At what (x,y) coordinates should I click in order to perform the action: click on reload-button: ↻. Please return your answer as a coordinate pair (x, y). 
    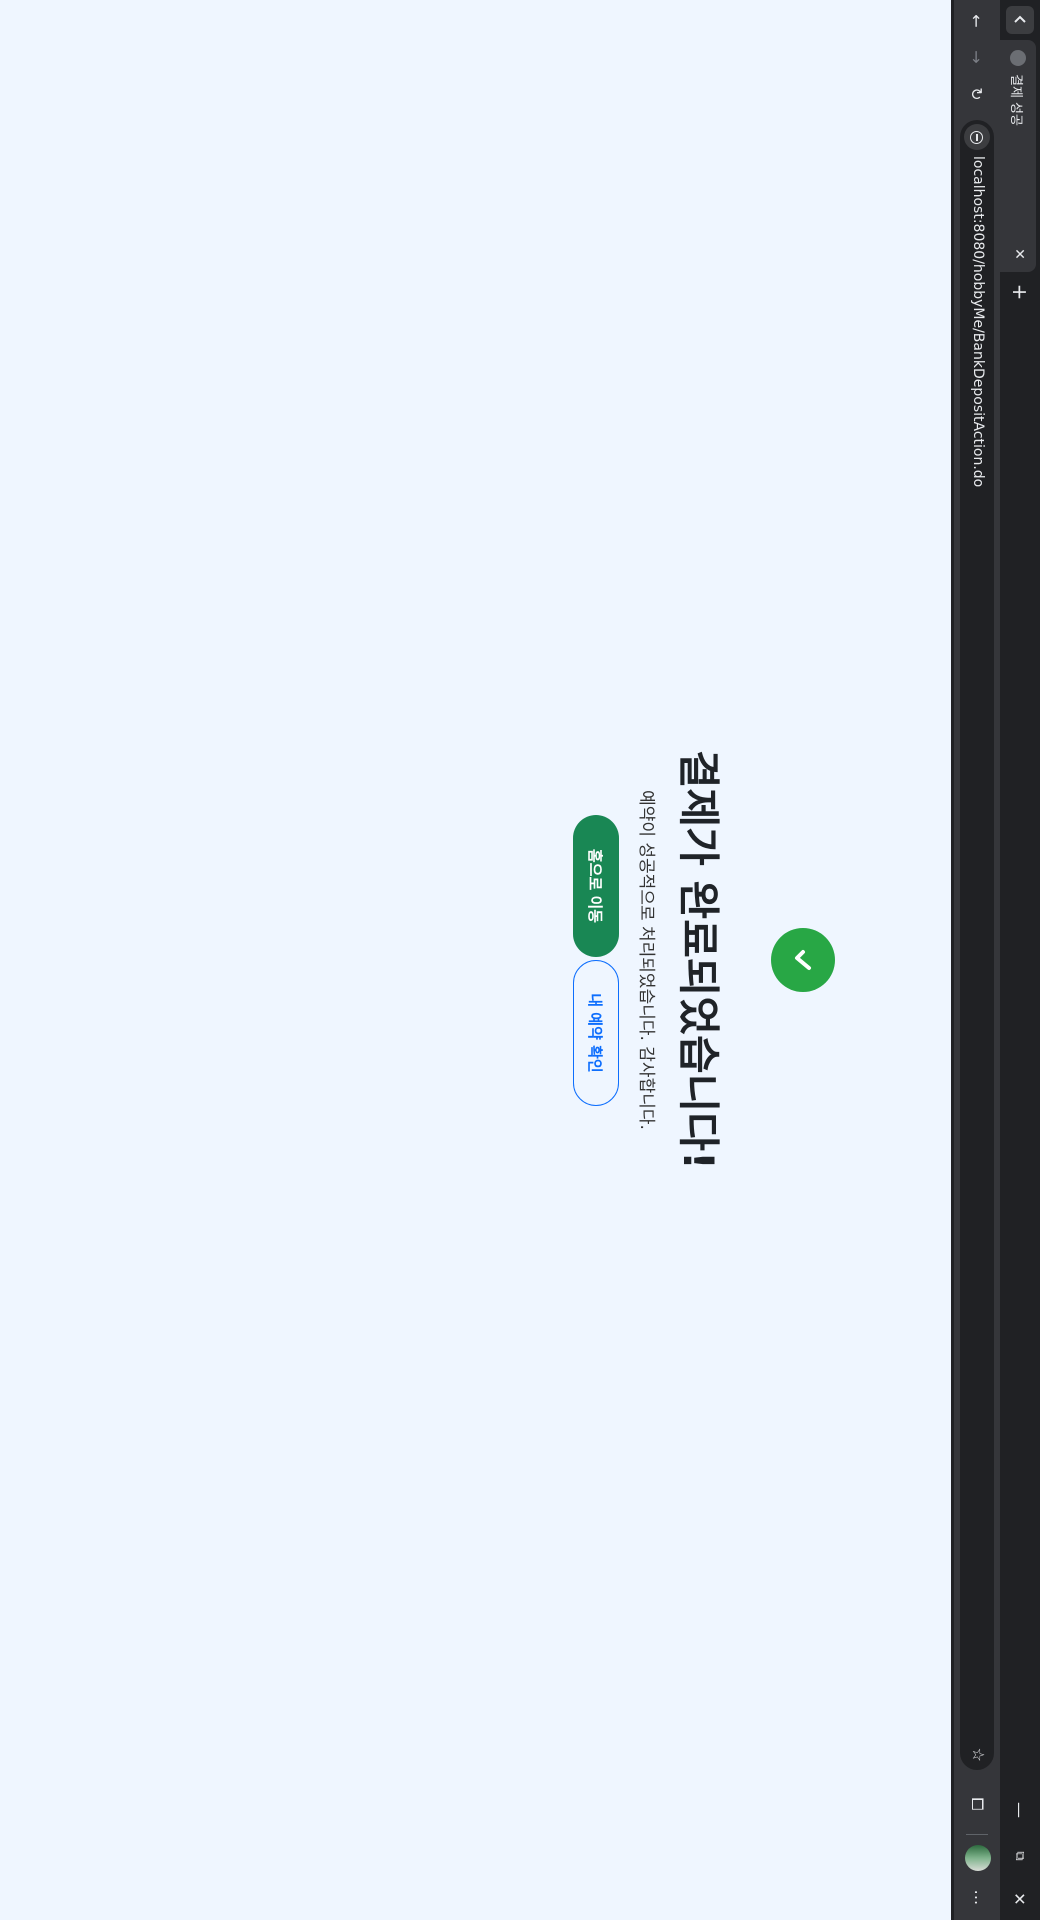
    Looking at the image, I should click on (977, 94).